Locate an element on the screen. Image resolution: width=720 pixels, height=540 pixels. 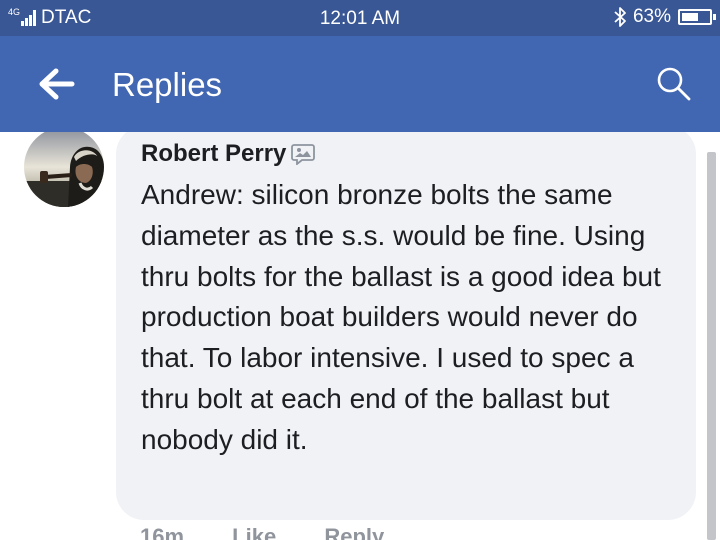
battery-icon is located at coordinates (697, 17).